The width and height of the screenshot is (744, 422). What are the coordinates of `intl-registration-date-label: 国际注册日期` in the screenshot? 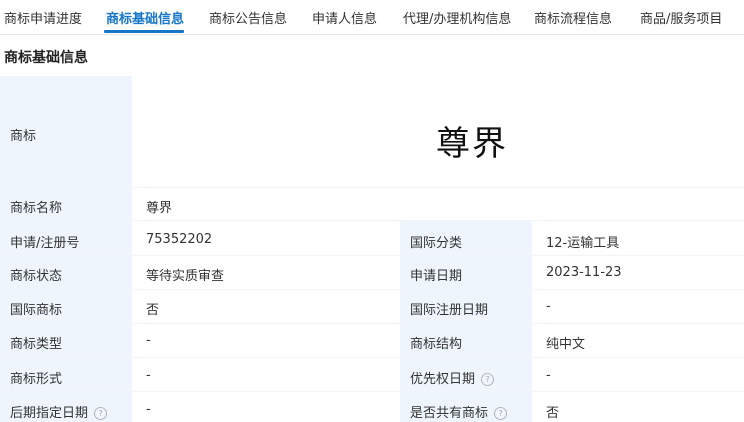 It's located at (449, 310).